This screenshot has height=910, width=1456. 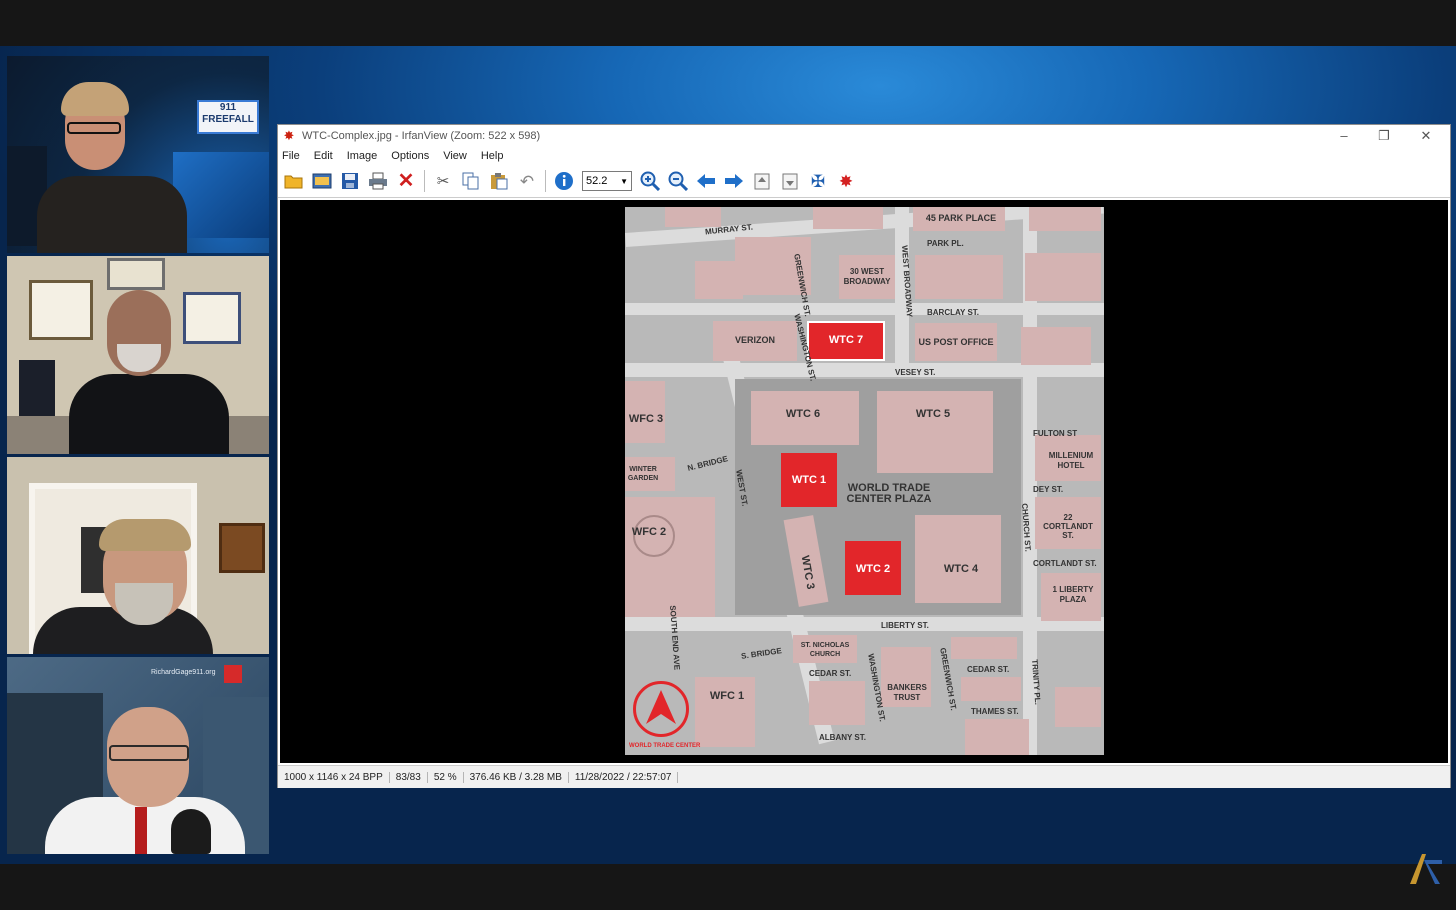 What do you see at coordinates (1065, 563) in the screenshot?
I see `street-cortlandt: CORTLANDT ST.` at bounding box center [1065, 563].